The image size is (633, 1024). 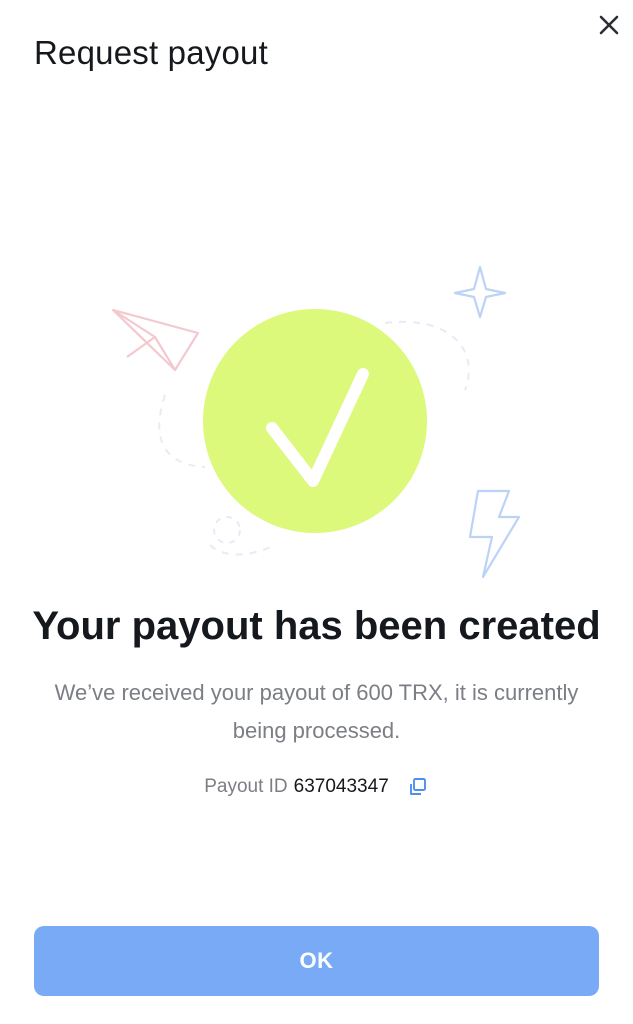 I want to click on page-title: Request payout, so click(x=151, y=52).